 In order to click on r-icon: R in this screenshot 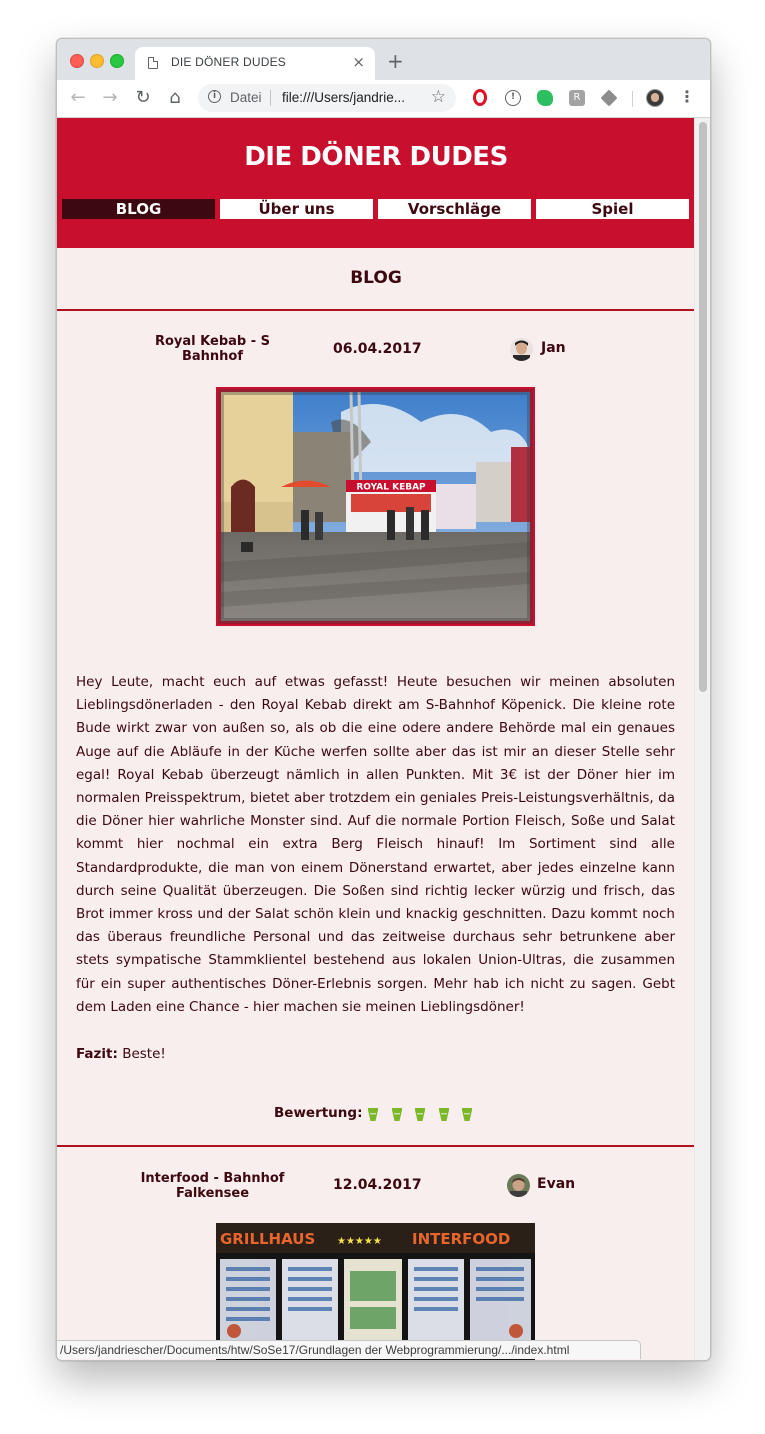, I will do `click(577, 98)`.